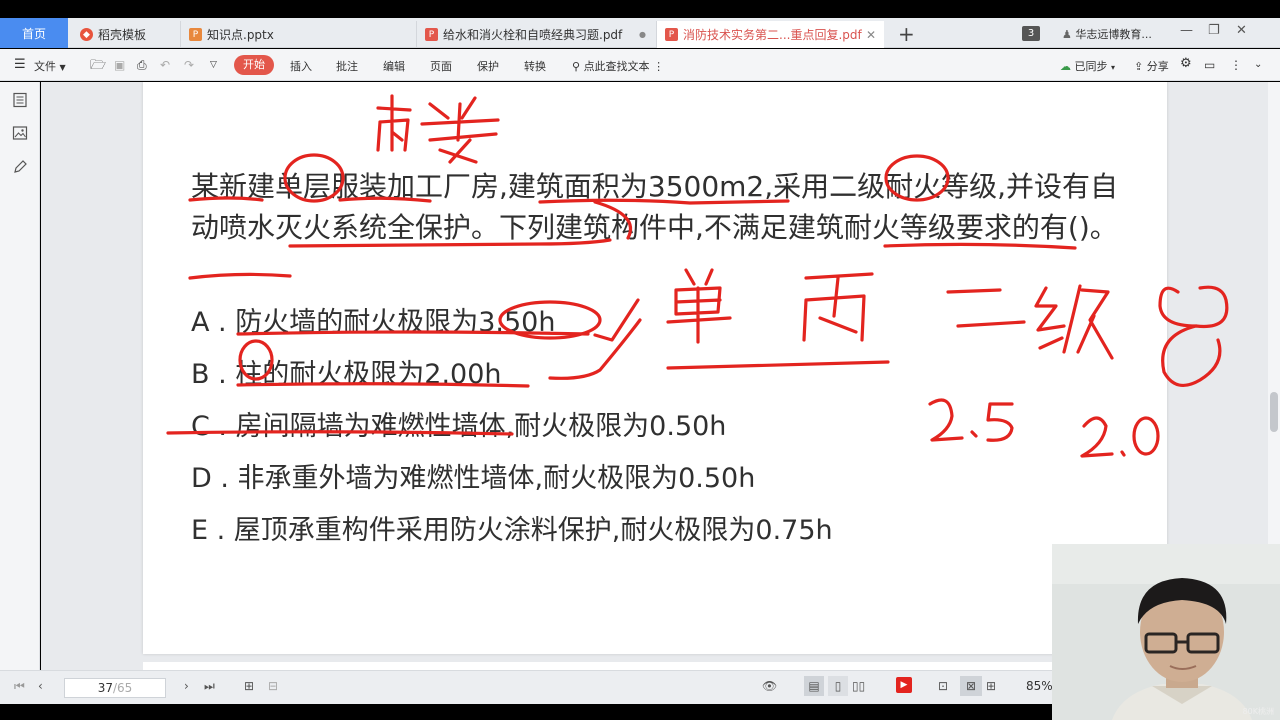 Image resolution: width=1280 pixels, height=720 pixels. I want to click on outline-icon, so click(20, 100).